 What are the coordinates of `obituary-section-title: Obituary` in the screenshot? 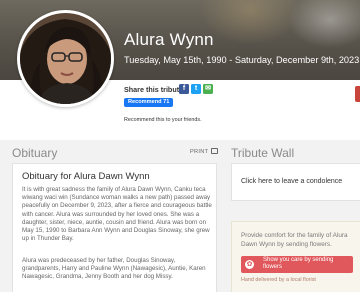 It's located at (35, 153).